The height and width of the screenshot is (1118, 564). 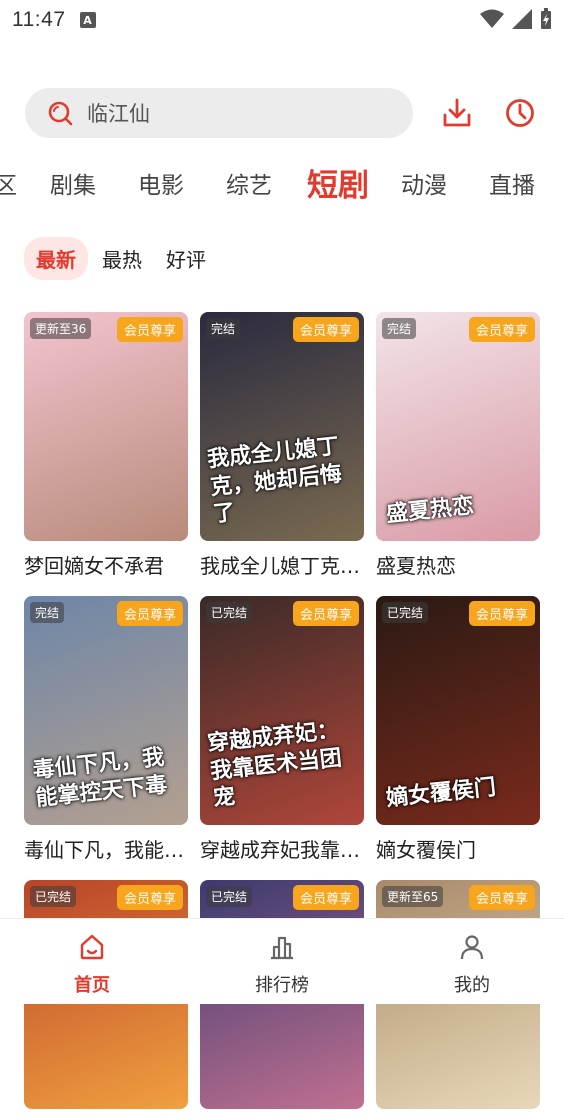 What do you see at coordinates (472, 965) in the screenshot?
I see `nav-profile: 我的` at bounding box center [472, 965].